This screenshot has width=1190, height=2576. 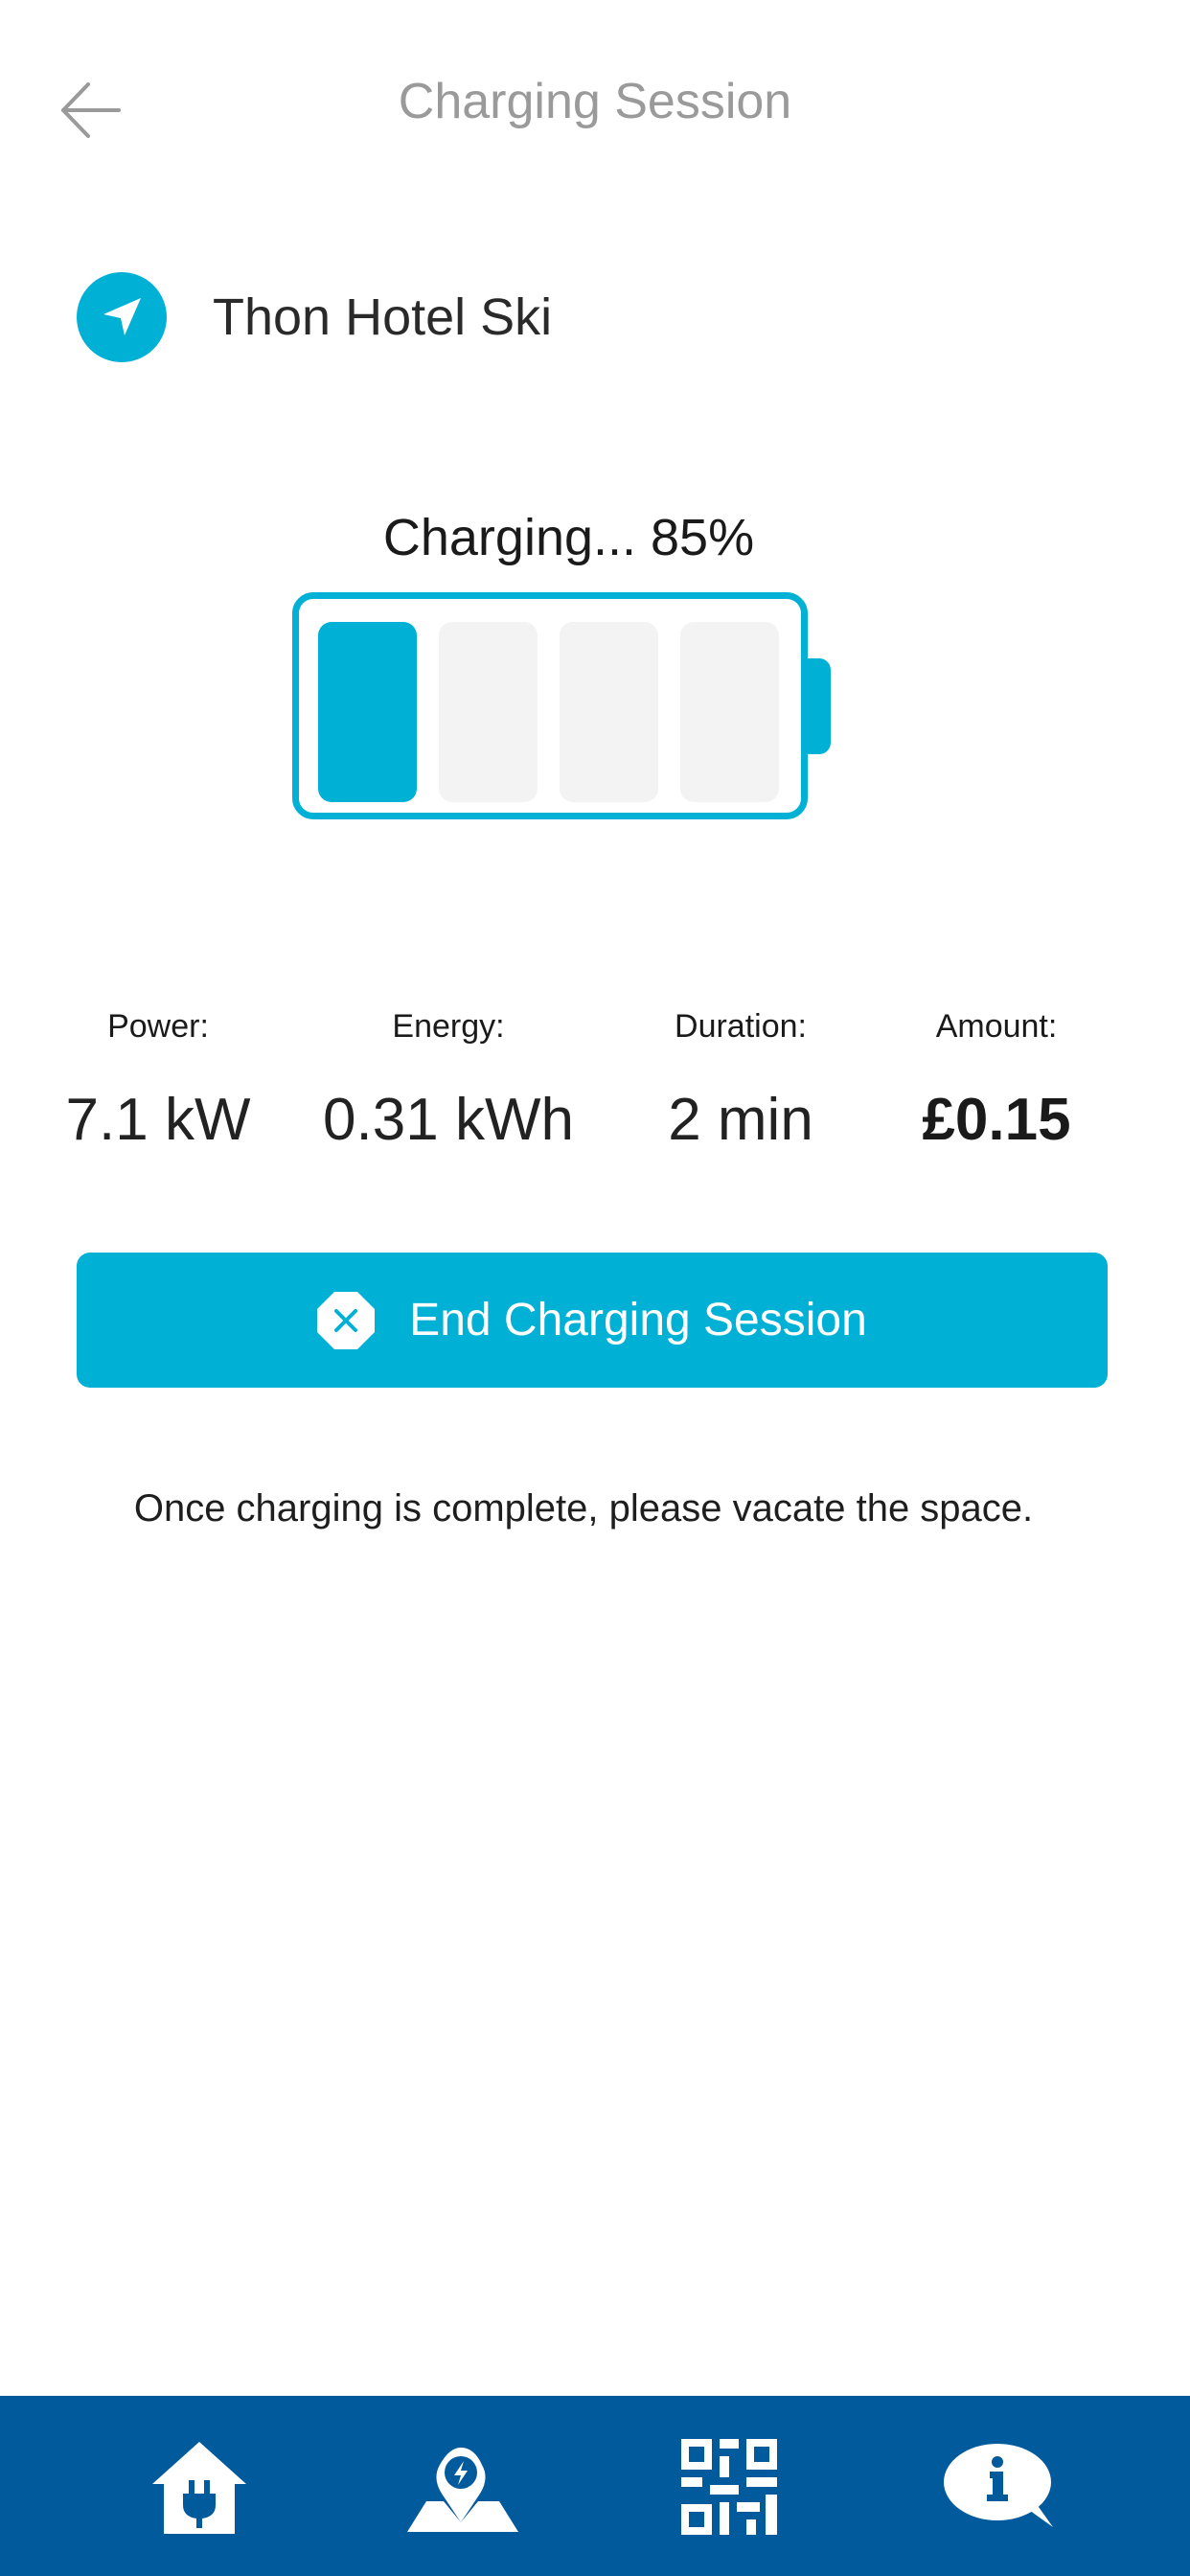 What do you see at coordinates (741, 1120) in the screenshot?
I see `stat-value: 2 min` at bounding box center [741, 1120].